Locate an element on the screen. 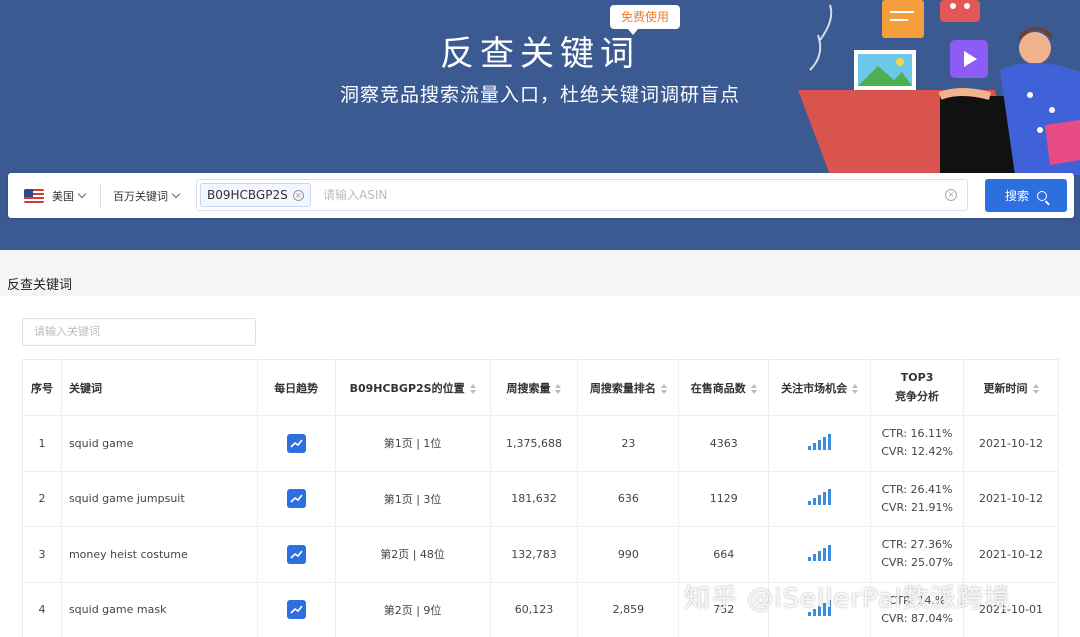  row-ctr: CTR: 27.36% is located at coordinates (917, 545).